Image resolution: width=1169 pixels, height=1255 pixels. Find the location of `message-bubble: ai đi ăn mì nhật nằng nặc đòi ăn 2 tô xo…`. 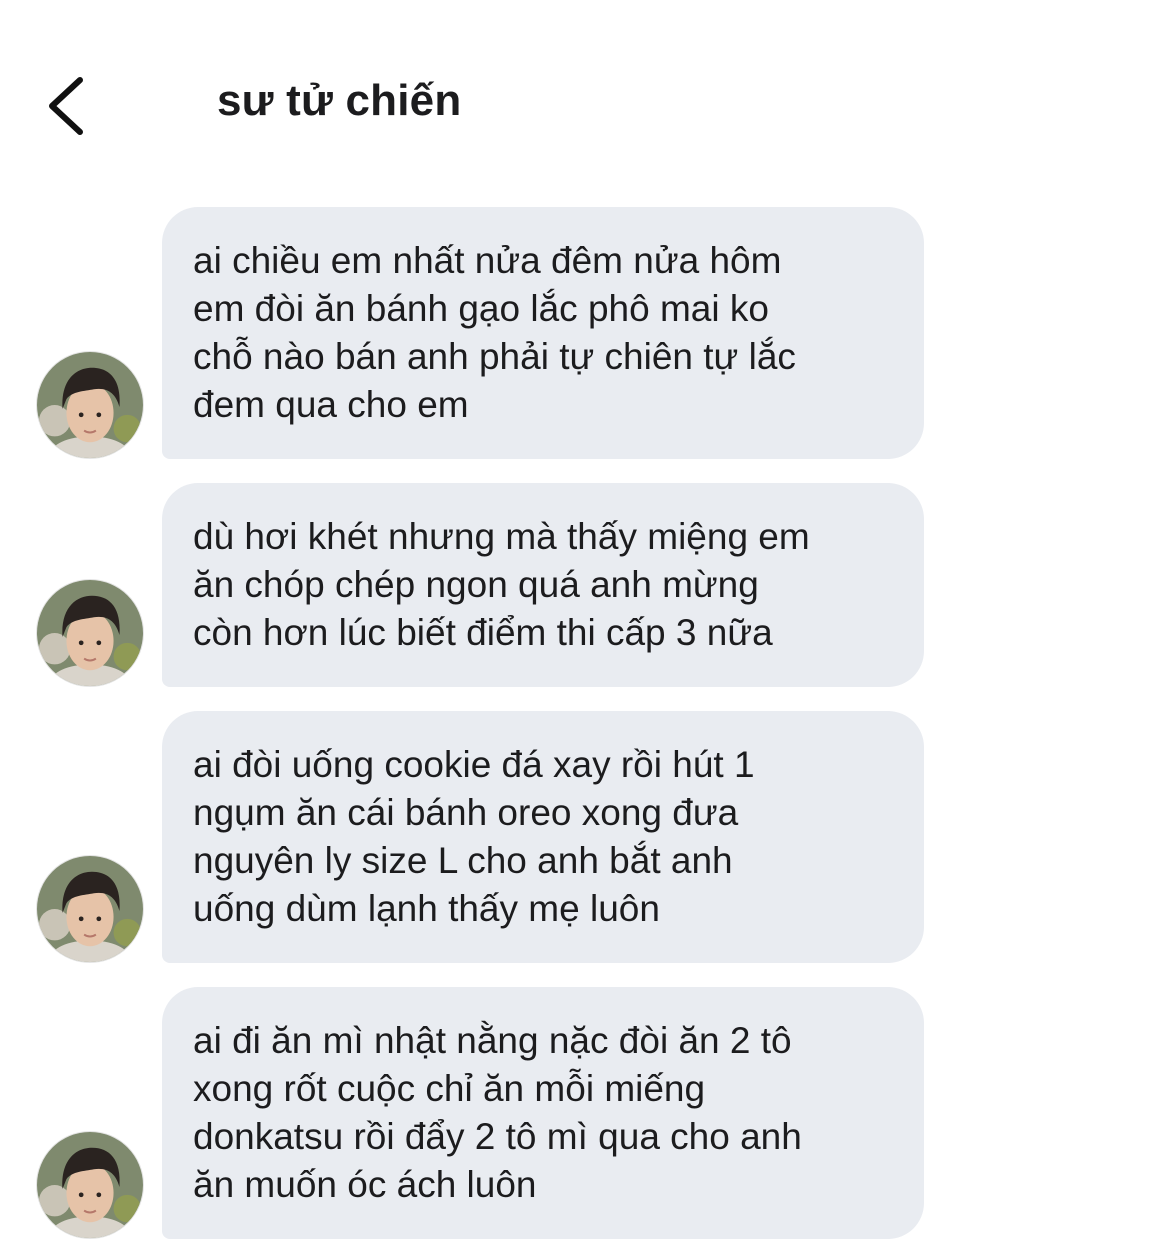

message-bubble: ai đi ăn mì nhật nằng nặc đòi ăn 2 tô xo… is located at coordinates (543, 1113).